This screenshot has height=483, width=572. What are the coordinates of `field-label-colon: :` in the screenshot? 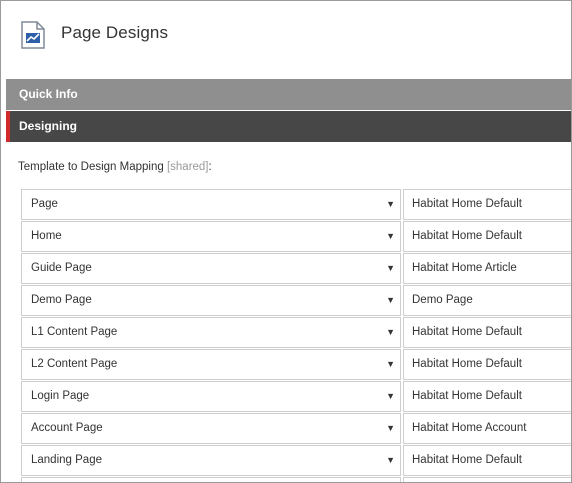 It's located at (210, 167).